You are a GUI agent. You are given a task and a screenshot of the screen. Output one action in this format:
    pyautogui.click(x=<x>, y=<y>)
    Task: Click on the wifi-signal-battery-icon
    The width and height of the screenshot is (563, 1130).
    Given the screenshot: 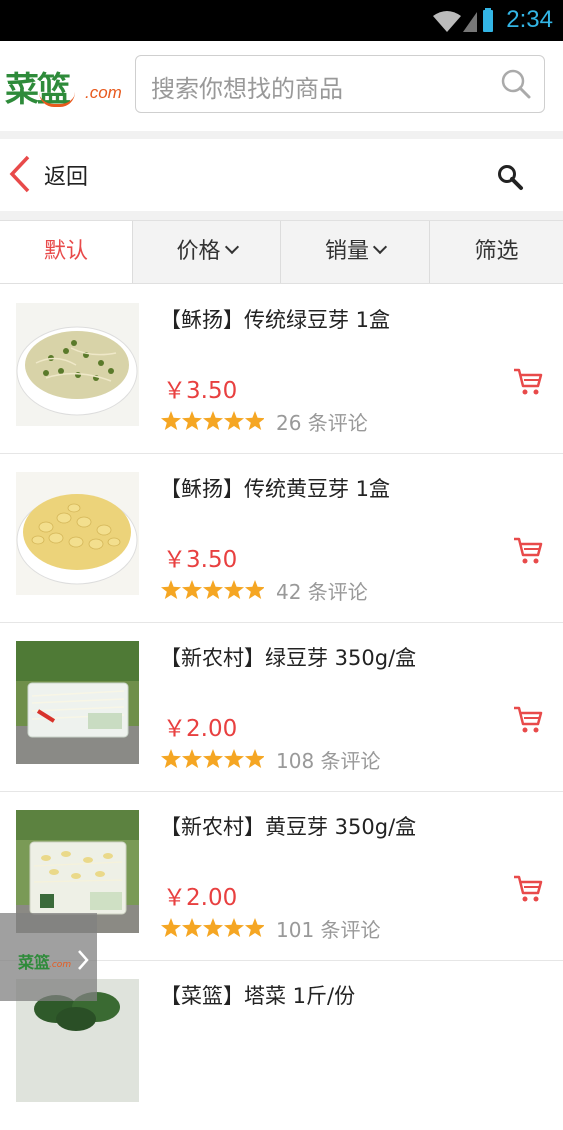 What is the action you would take?
    pyautogui.click(x=463, y=20)
    